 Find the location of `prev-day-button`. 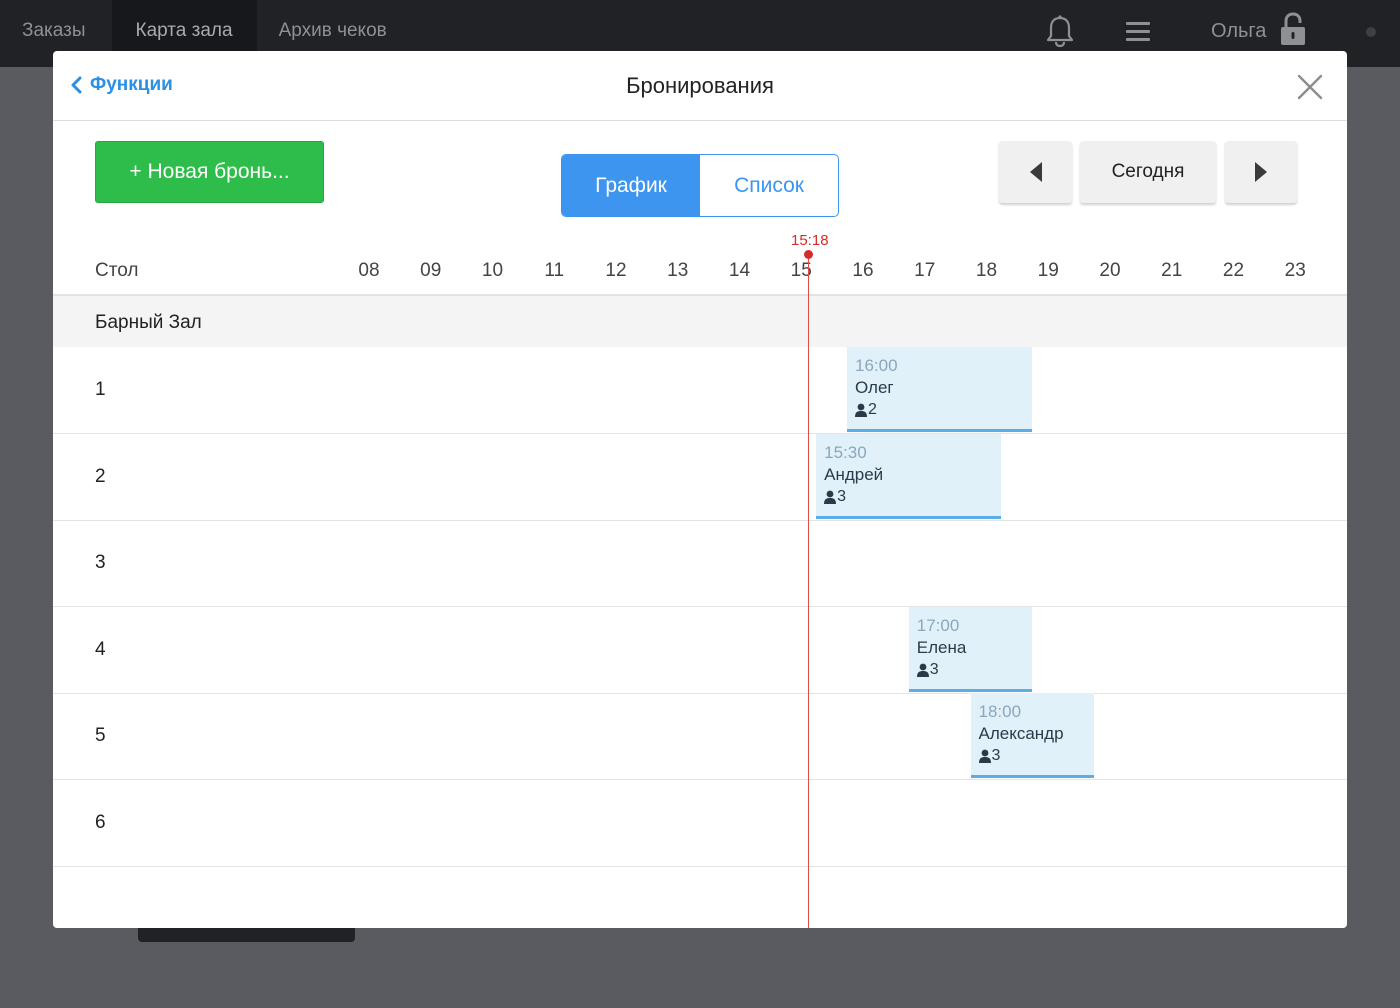

prev-day-button is located at coordinates (1035, 172).